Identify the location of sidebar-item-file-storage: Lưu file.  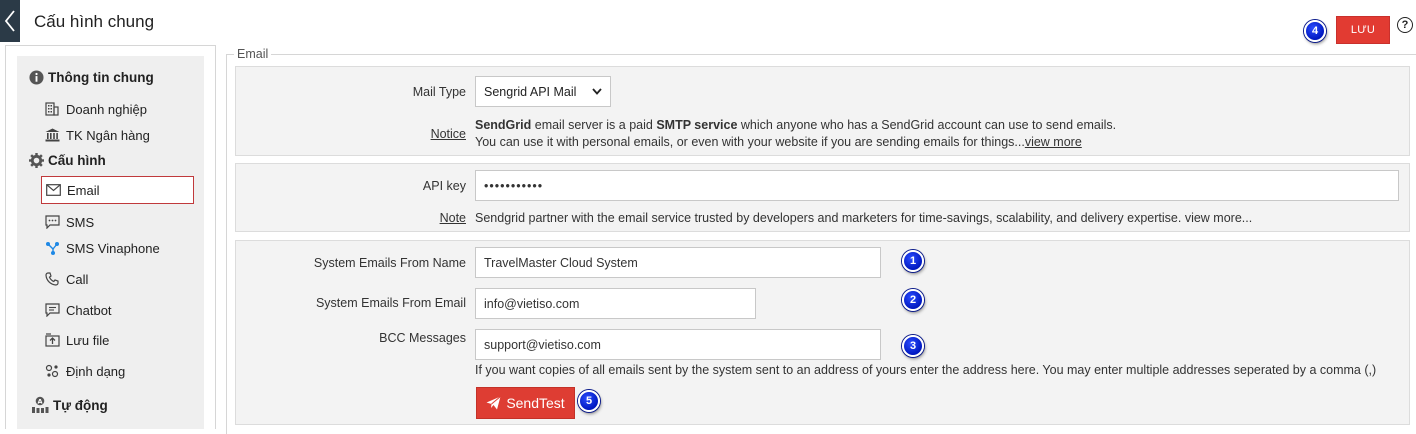
(76, 340).